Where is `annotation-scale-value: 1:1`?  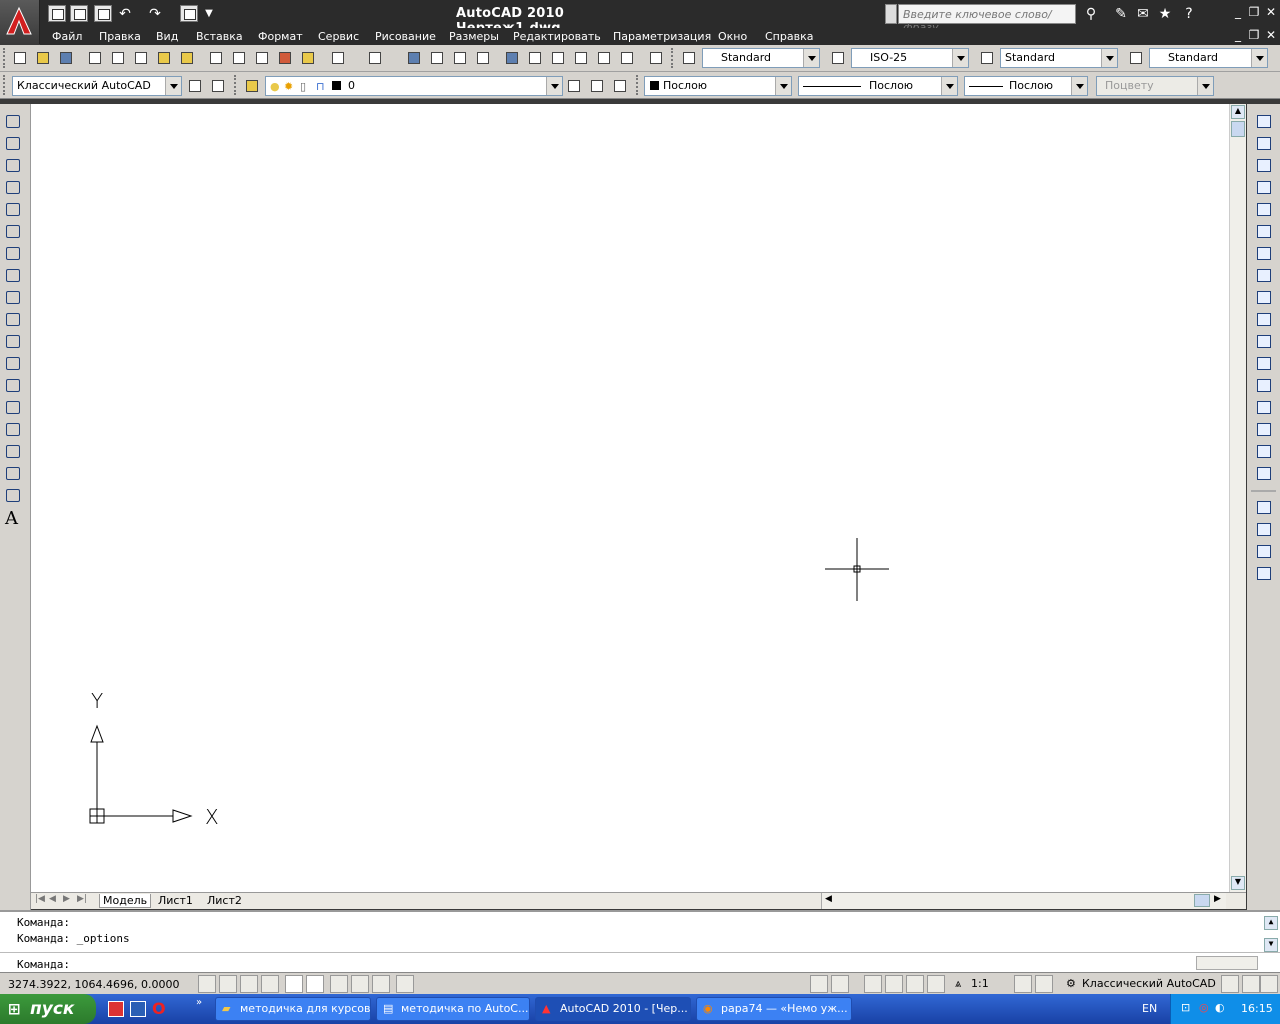
annotation-scale-value: 1:1 is located at coordinates (980, 983).